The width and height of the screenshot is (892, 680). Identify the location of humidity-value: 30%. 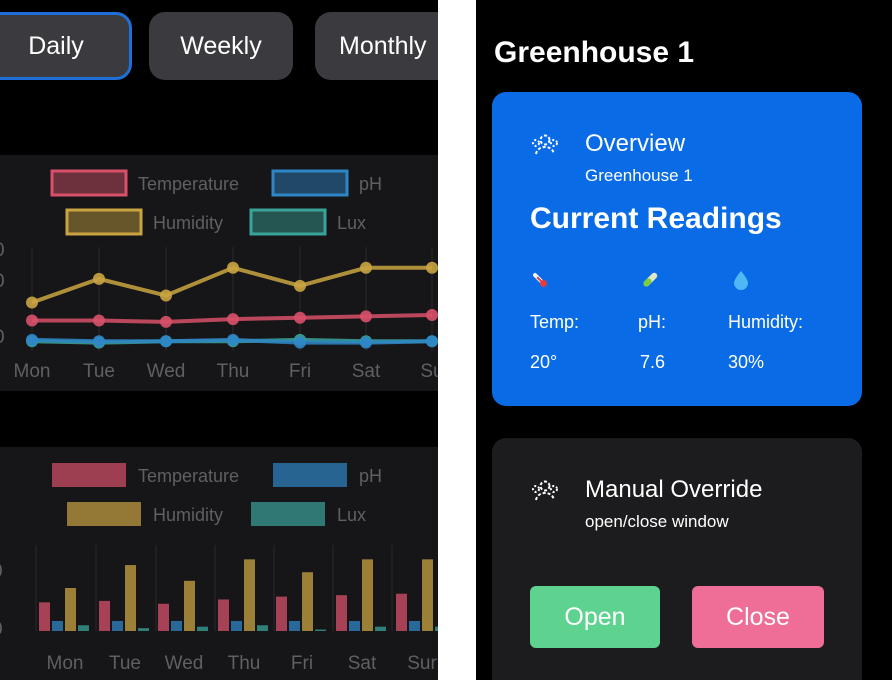
(746, 362).